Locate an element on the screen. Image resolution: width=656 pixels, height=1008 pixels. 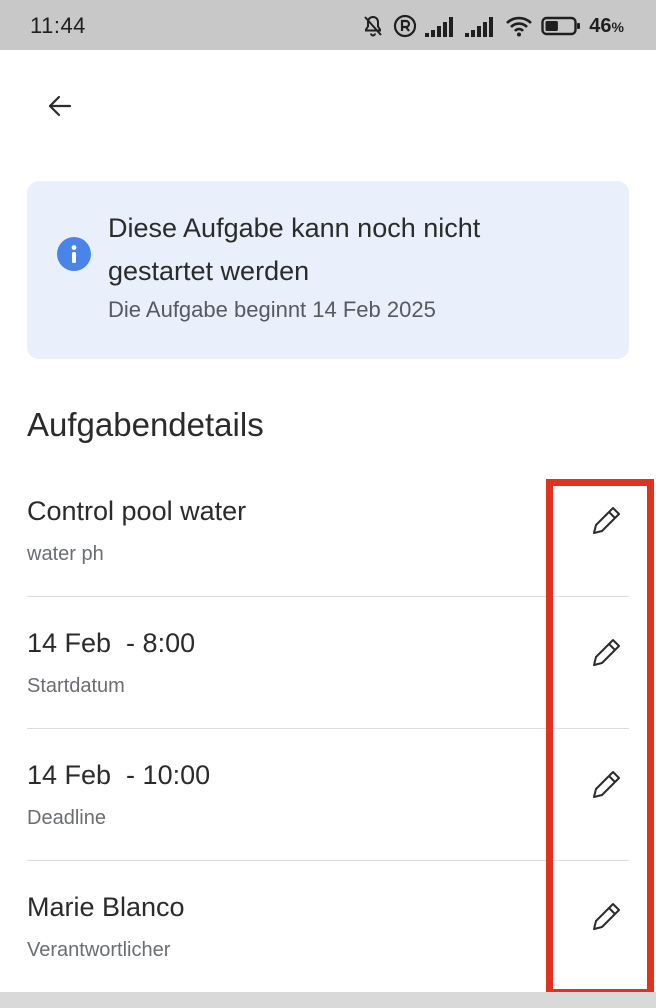
detail-row-start-date: 14 Feb - 8:00 Startdatum is located at coordinates (328, 662).